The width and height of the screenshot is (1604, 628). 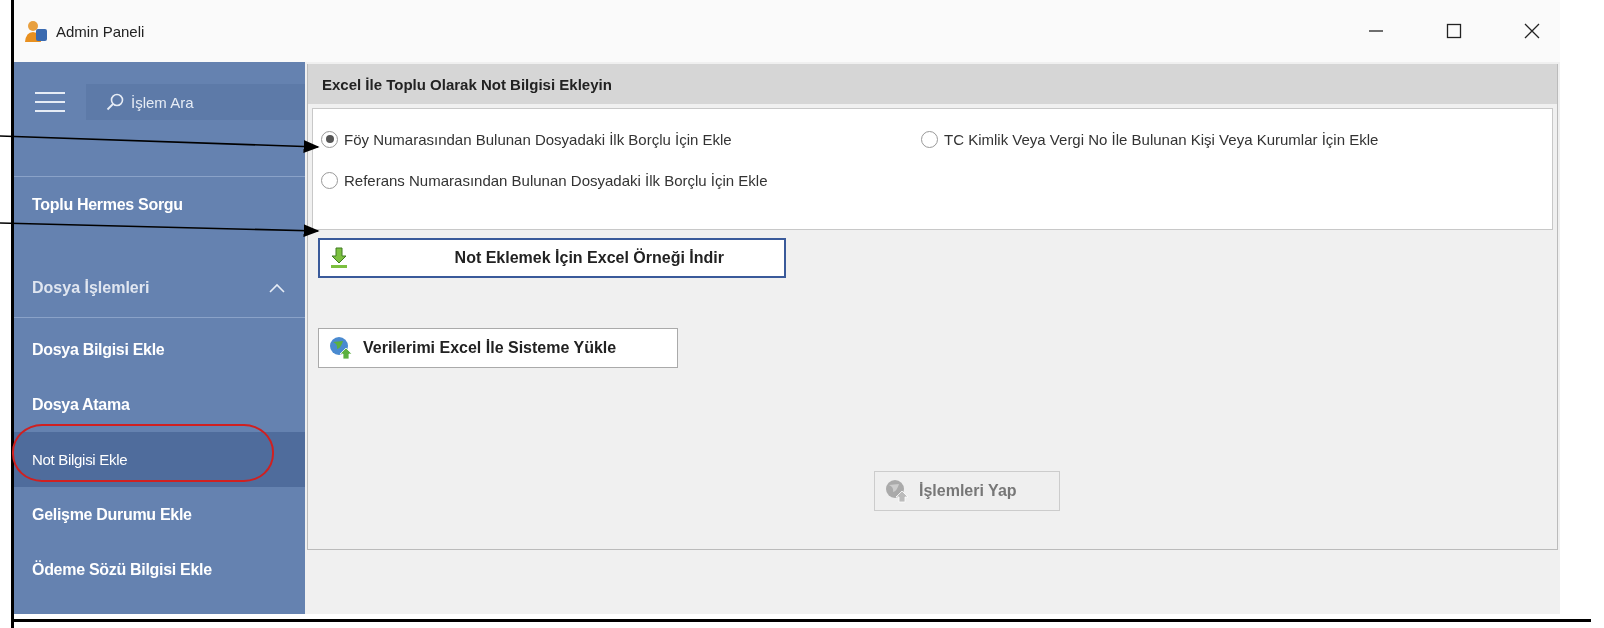 I want to click on sidebar-item: Dosya Bilgisi Ekle, so click(x=159, y=349).